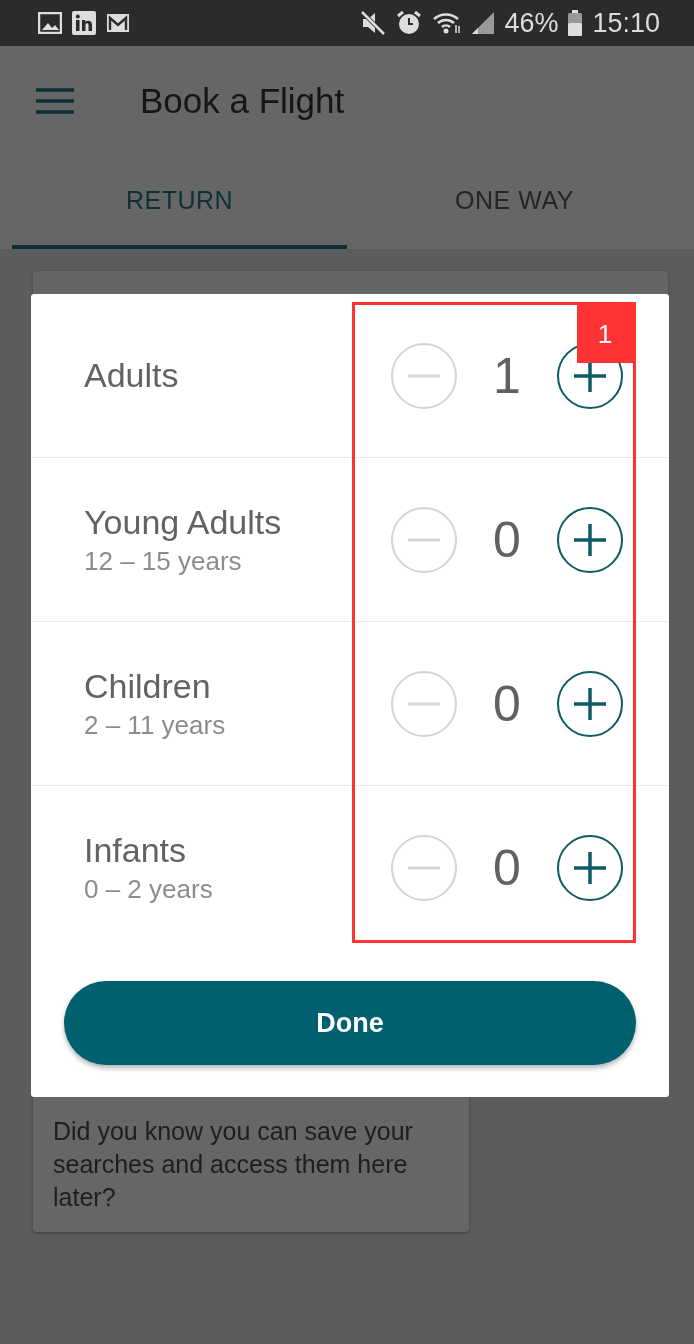  I want to click on annotation-badge: 1, so click(605, 334).